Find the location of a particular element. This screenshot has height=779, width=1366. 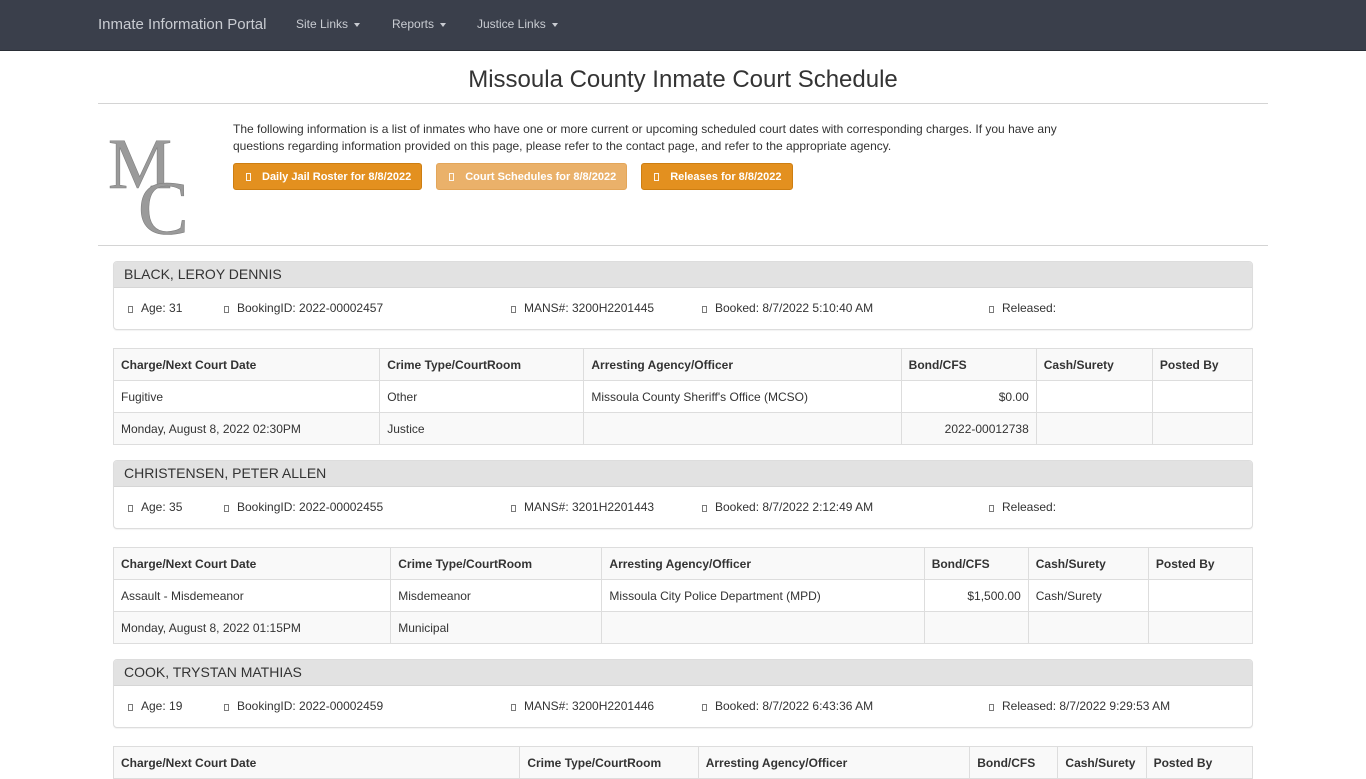

charge-cell: Assault - Misdemeanor is located at coordinates (252, 595).